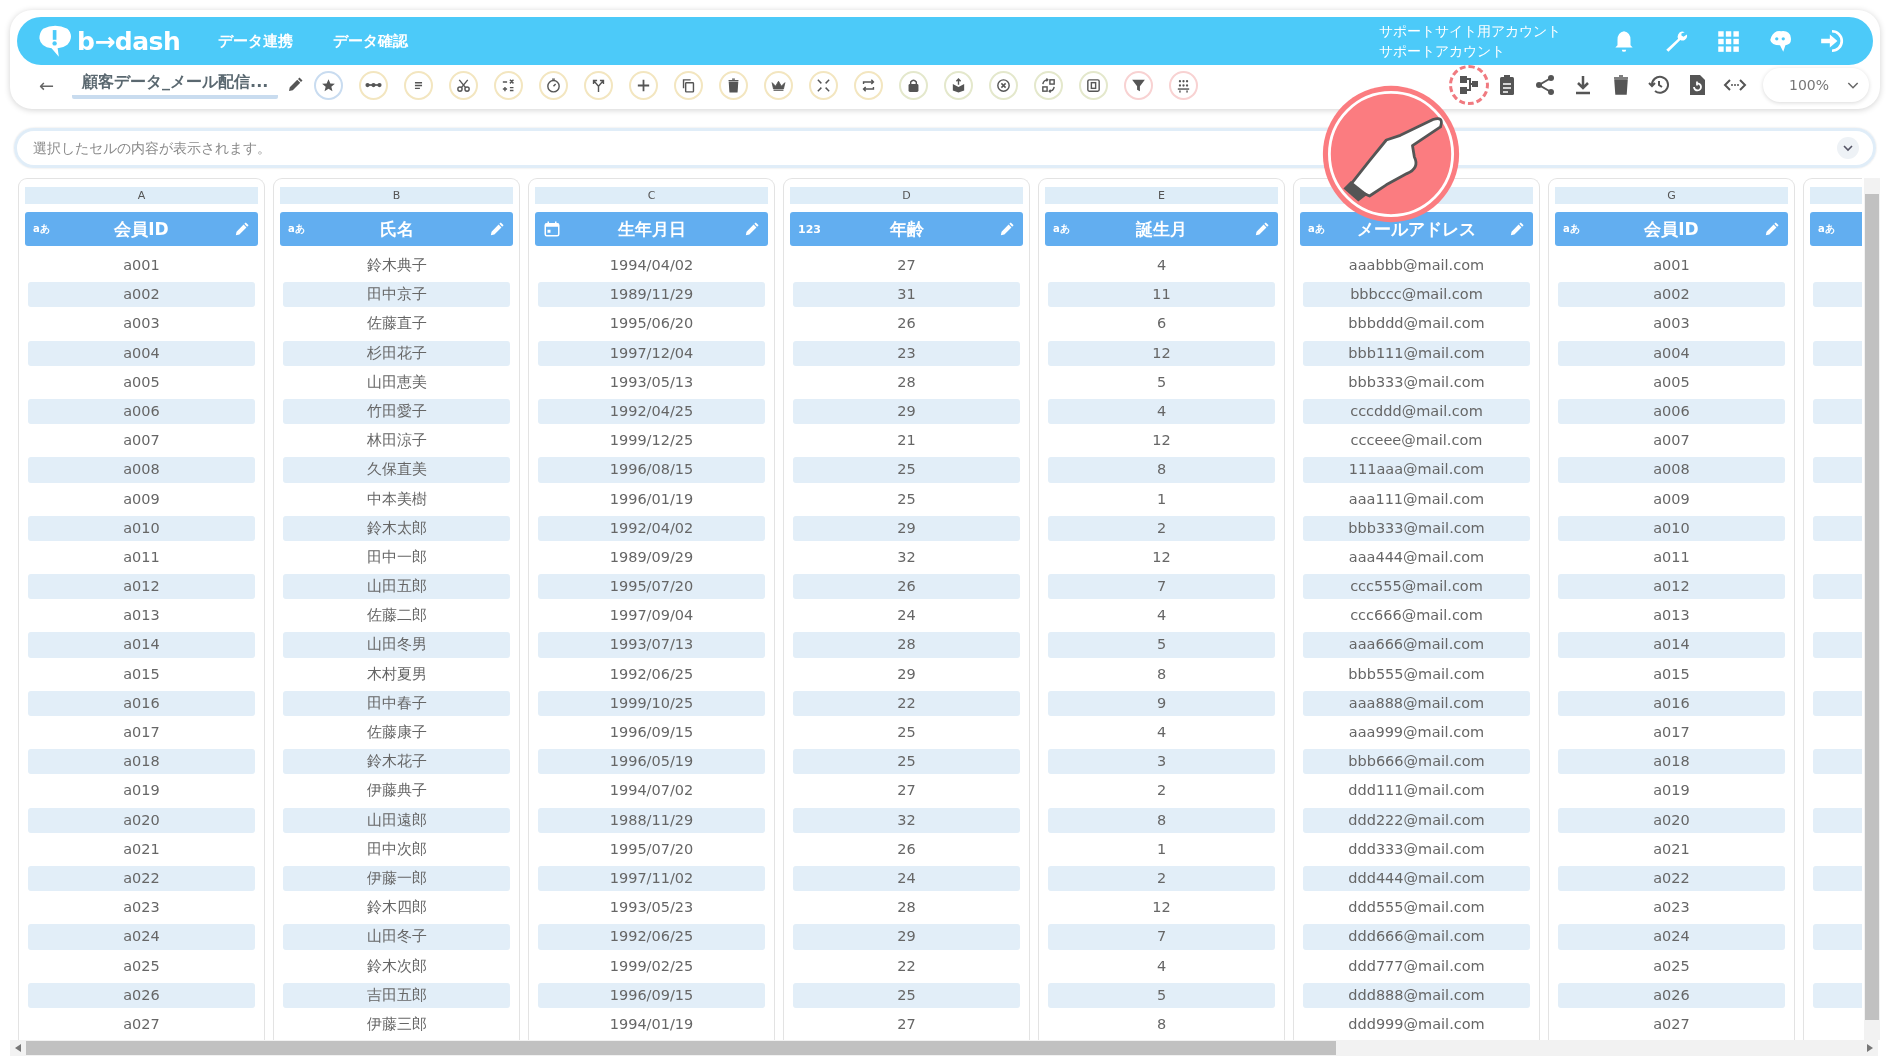  I want to click on zoom-dropdown: 100%, so click(1816, 85).